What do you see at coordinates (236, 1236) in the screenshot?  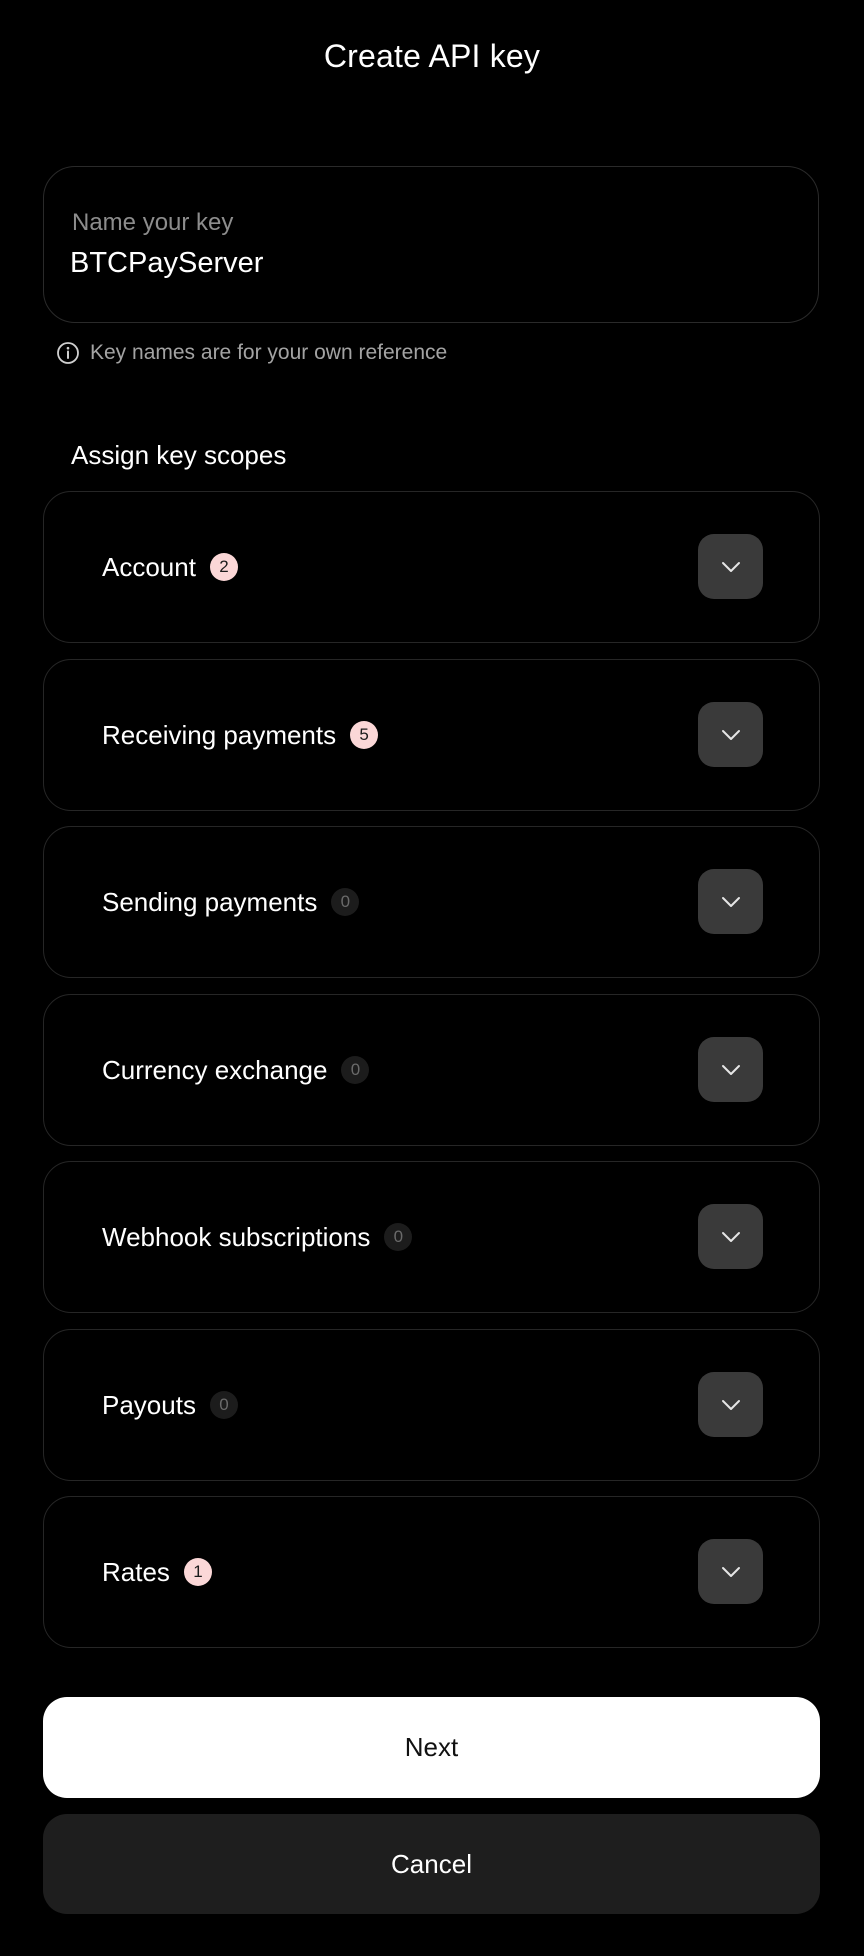 I see `scope-label: Webhook subscriptions` at bounding box center [236, 1236].